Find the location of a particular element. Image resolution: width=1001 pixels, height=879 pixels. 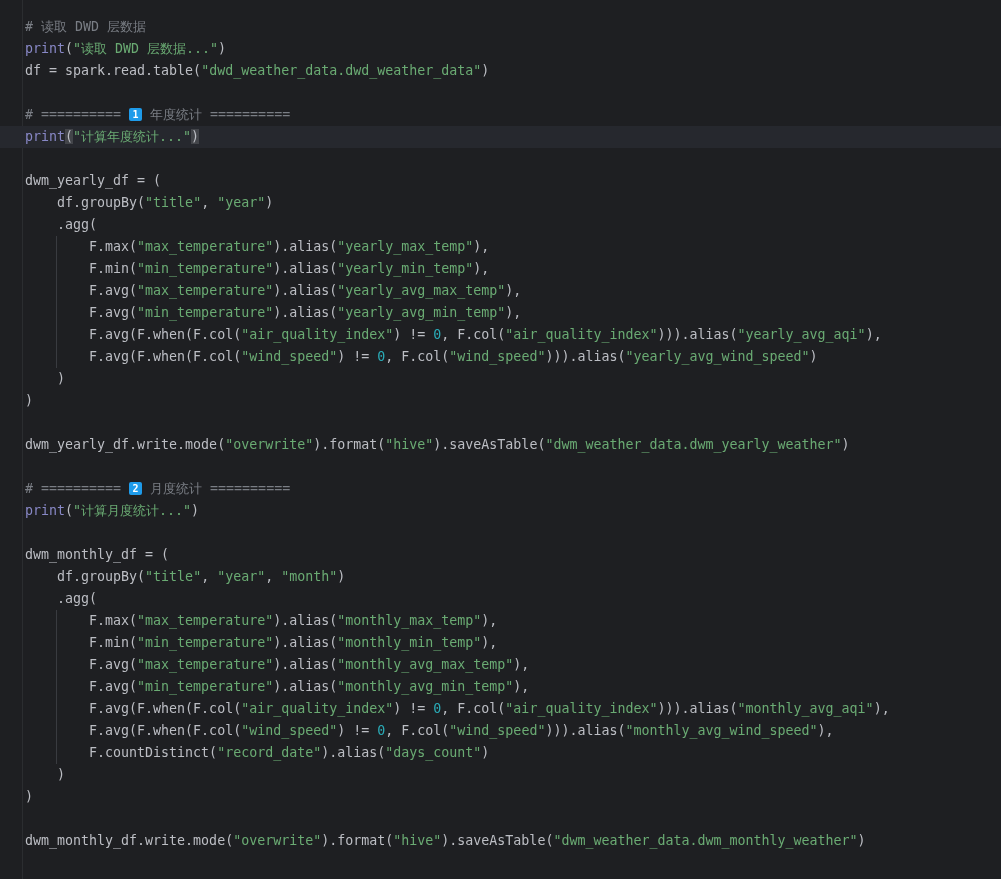

code-line: F.max("max_temperature").alias("yearly_max_temp"), is located at coordinates (289, 246).